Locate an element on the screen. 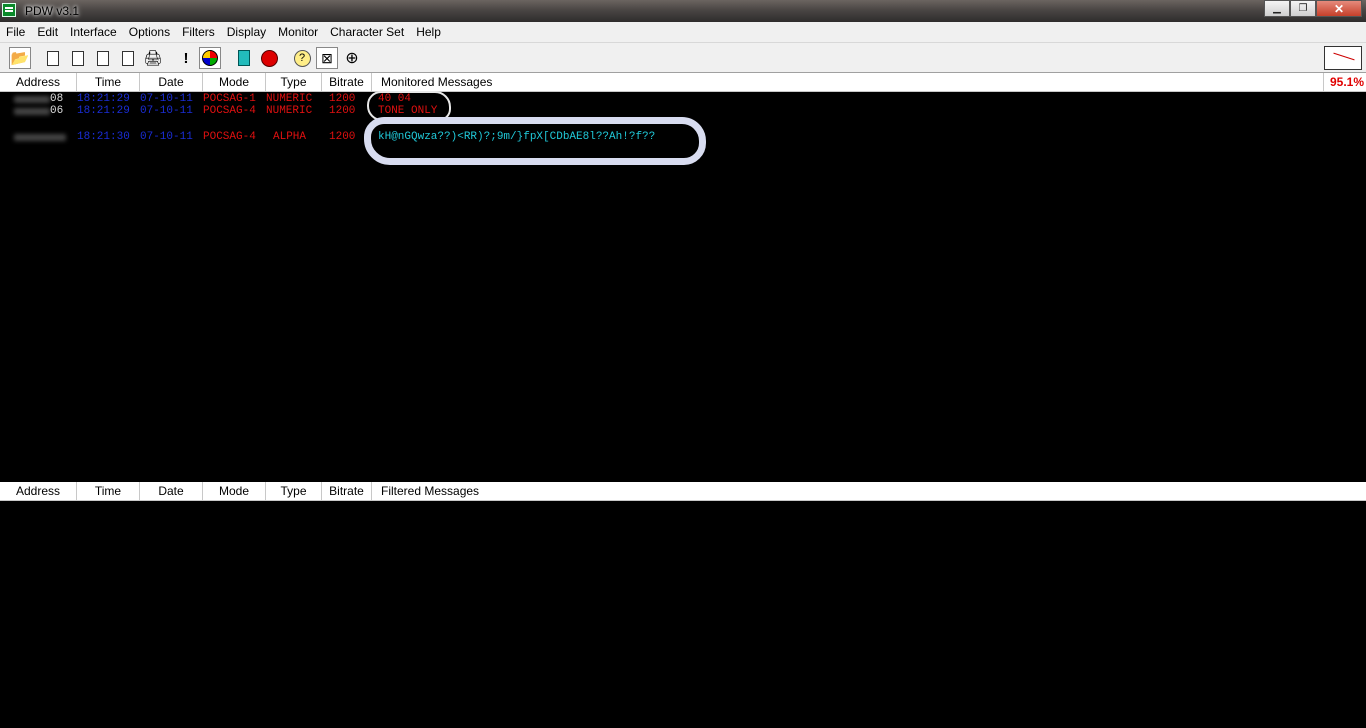  toolbar: 📂 🖨 ! ? ⊠ ⊕ is located at coordinates (683, 57).